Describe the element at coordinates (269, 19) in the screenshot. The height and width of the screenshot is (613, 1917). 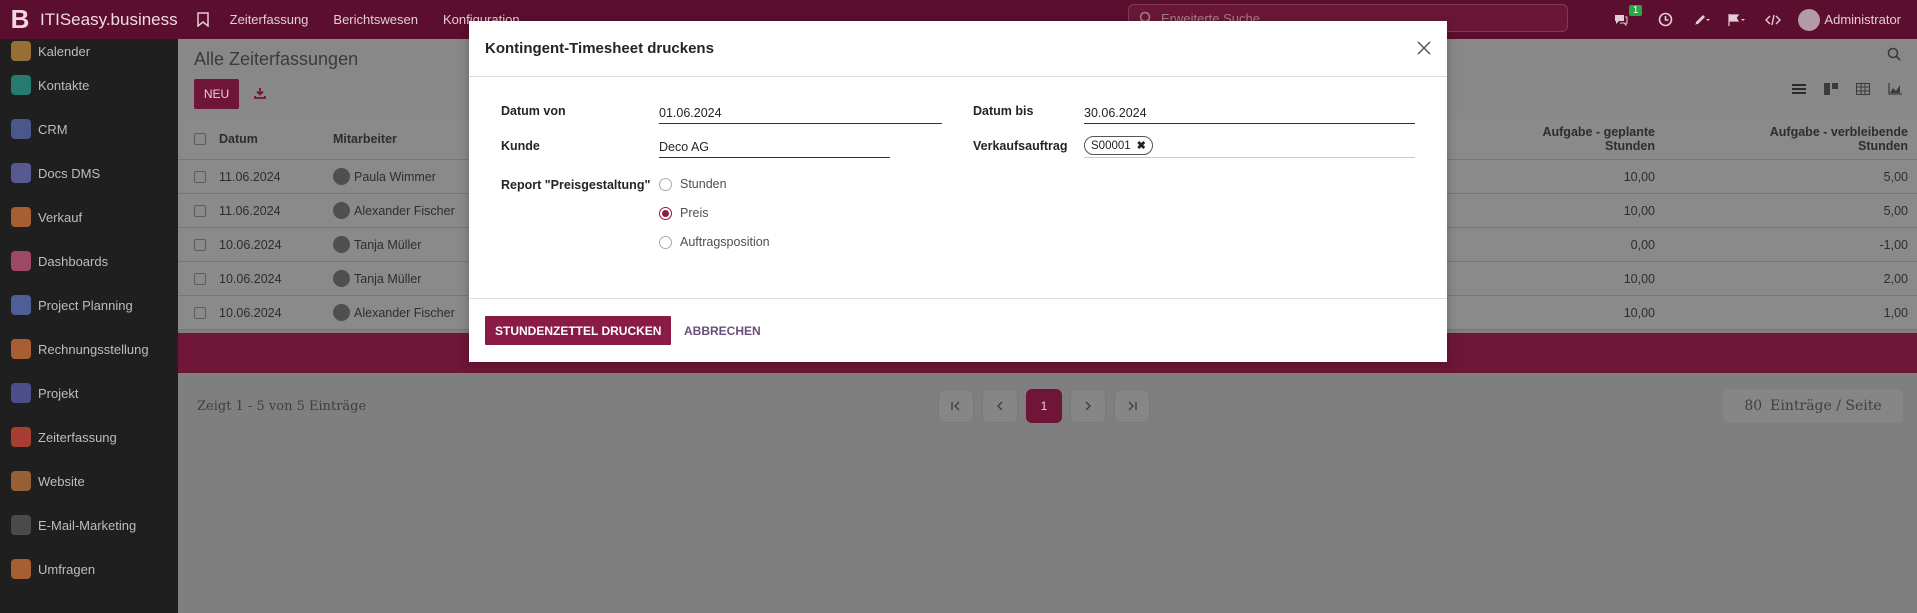
I see `menu-zeiterfassung: Zeiterfassung` at that location.